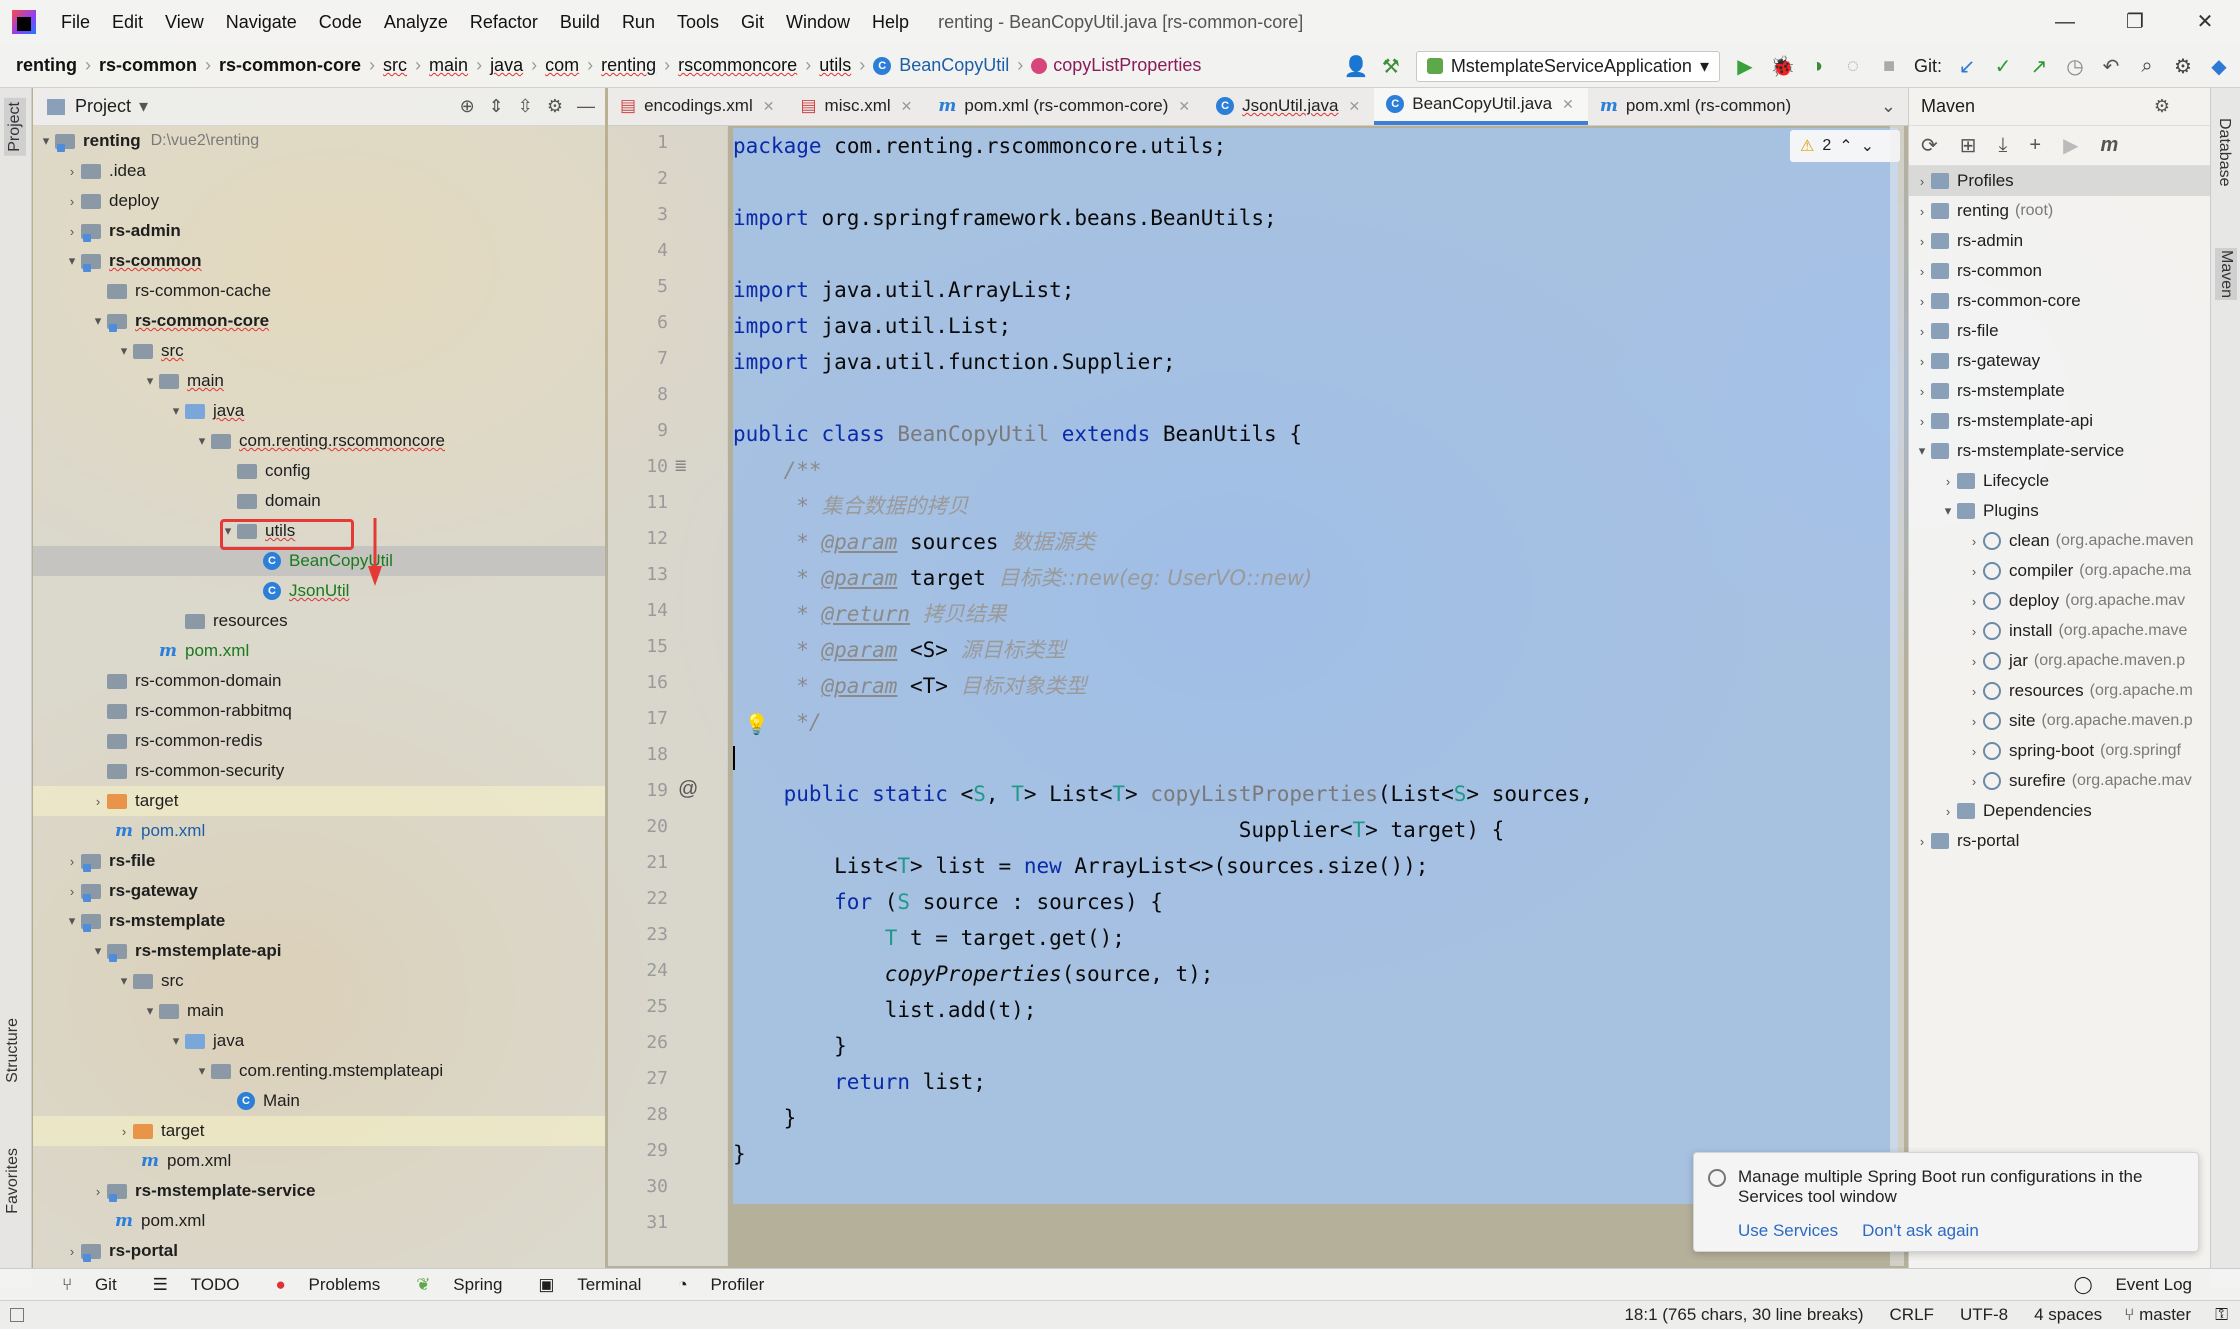  I want to click on lightbulb-icon: 💡, so click(756, 724).